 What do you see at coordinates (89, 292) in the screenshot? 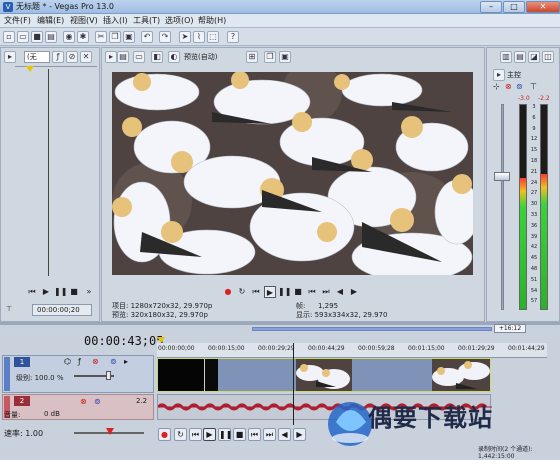
I see `more-icon: »` at bounding box center [89, 292].